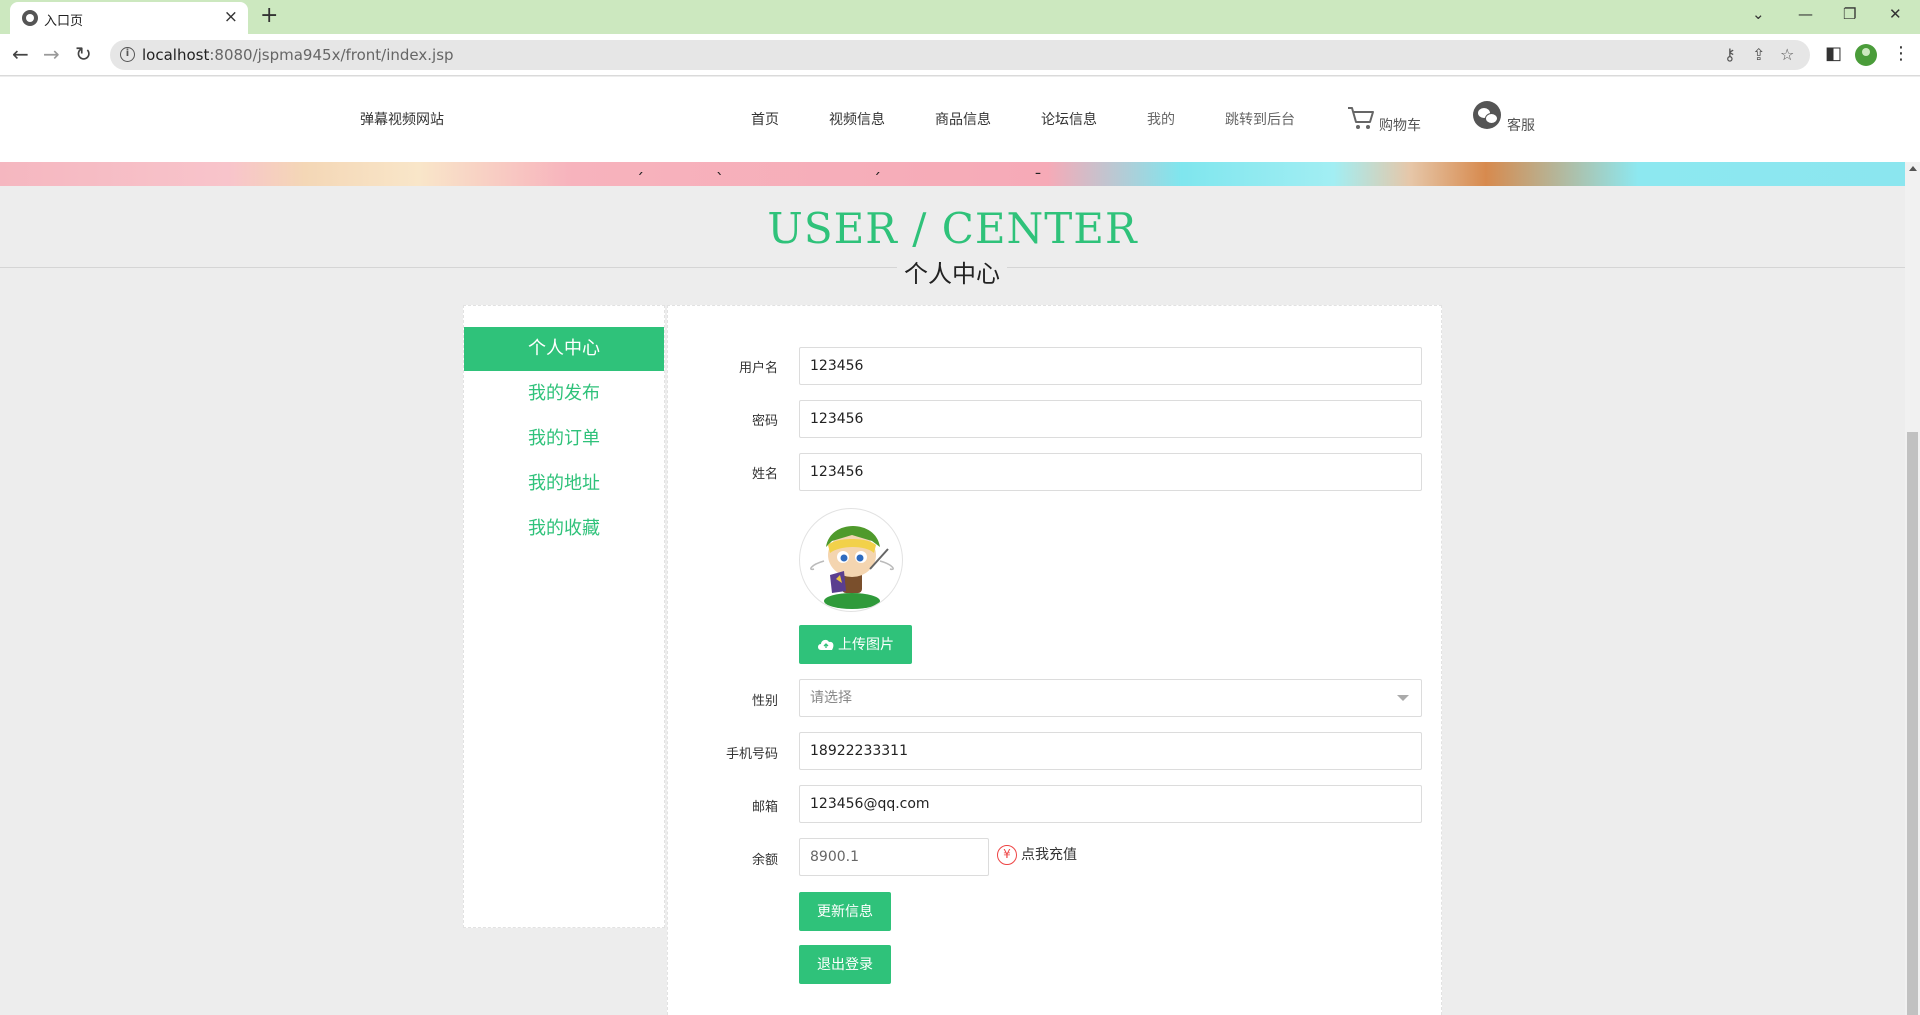 Image resolution: width=1920 pixels, height=1015 pixels. What do you see at coordinates (963, 119) in the screenshot?
I see `nav-products: 商品信息` at bounding box center [963, 119].